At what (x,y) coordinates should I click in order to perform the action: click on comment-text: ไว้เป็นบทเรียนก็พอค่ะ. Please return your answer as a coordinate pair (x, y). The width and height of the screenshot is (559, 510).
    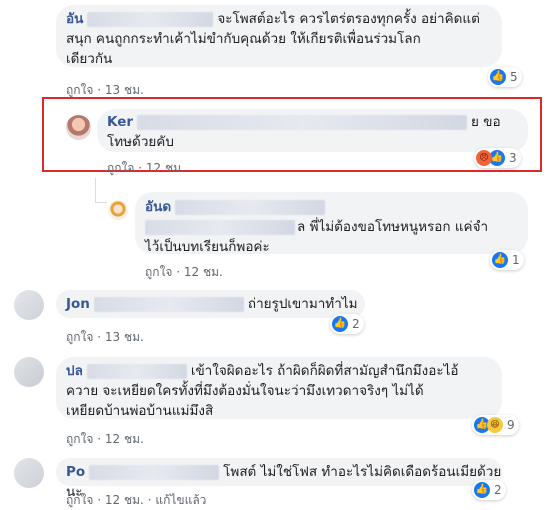
    Looking at the image, I should click on (207, 247).